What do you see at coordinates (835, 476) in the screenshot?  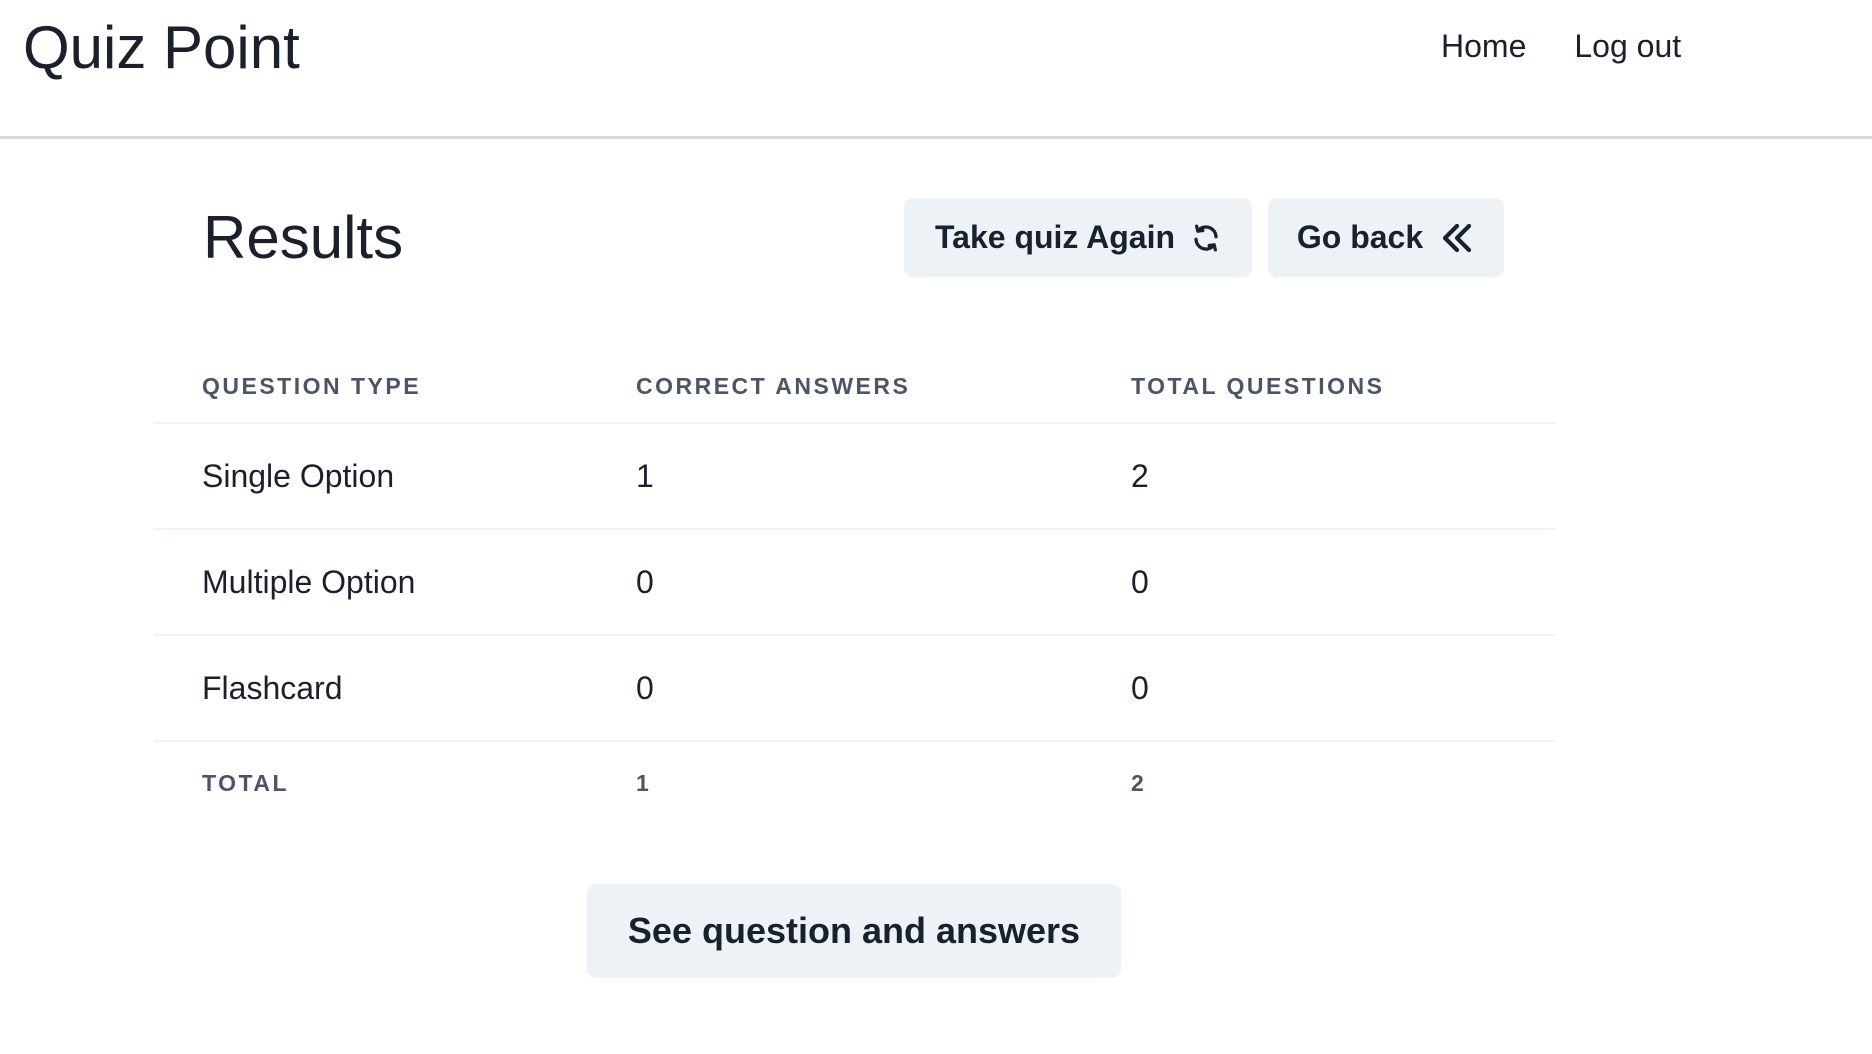 I see `cell-correct-answers: 1` at bounding box center [835, 476].